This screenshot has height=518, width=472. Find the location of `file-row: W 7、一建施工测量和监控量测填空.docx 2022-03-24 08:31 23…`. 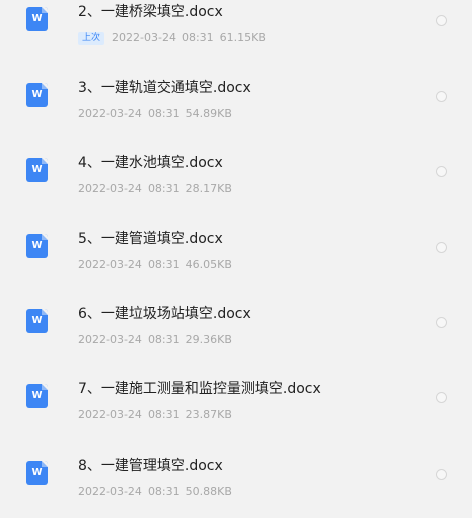

file-row: W 7、一建施工测量和监控量测填空.docx 2022-03-24 08:31 23… is located at coordinates (236, 410).